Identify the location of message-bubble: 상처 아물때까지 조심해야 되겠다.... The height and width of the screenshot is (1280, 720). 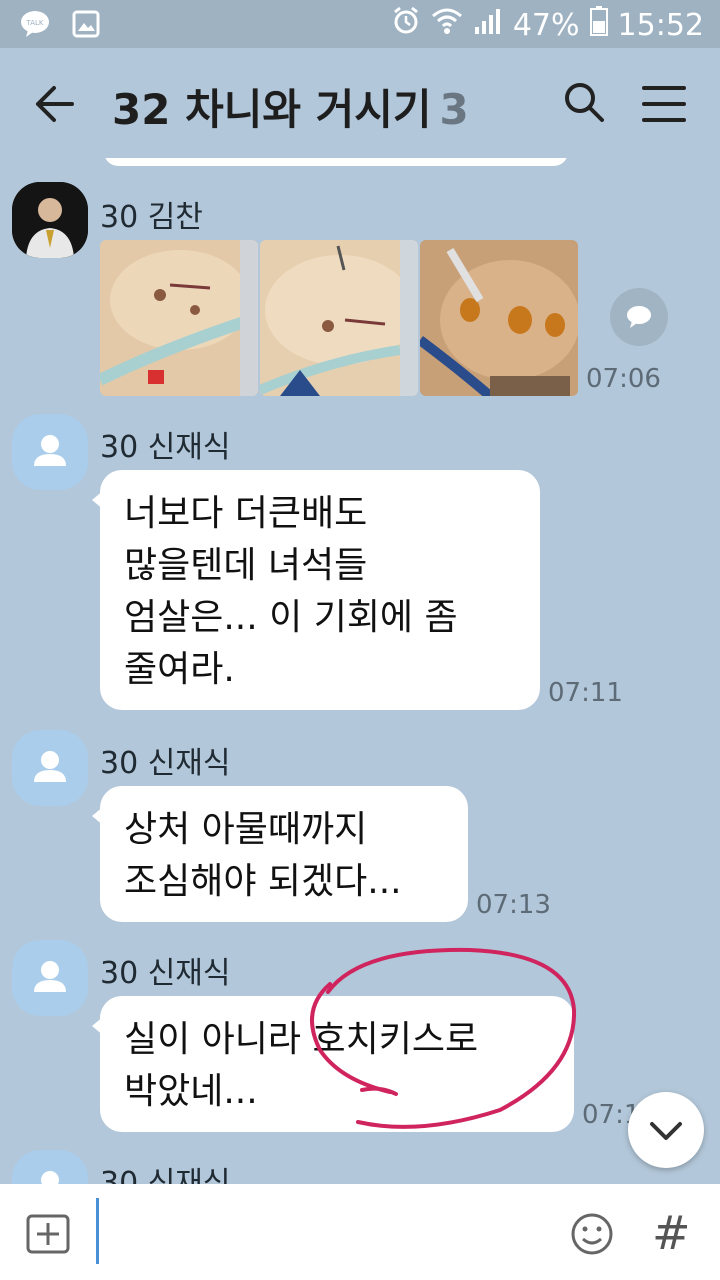
(280, 854).